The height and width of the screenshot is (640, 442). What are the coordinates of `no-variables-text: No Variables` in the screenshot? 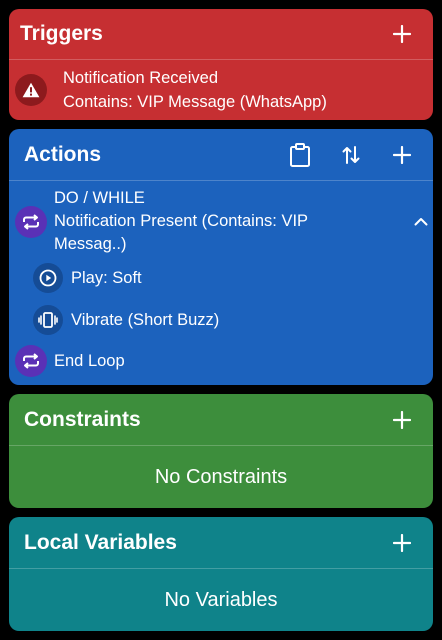 It's located at (221, 599).